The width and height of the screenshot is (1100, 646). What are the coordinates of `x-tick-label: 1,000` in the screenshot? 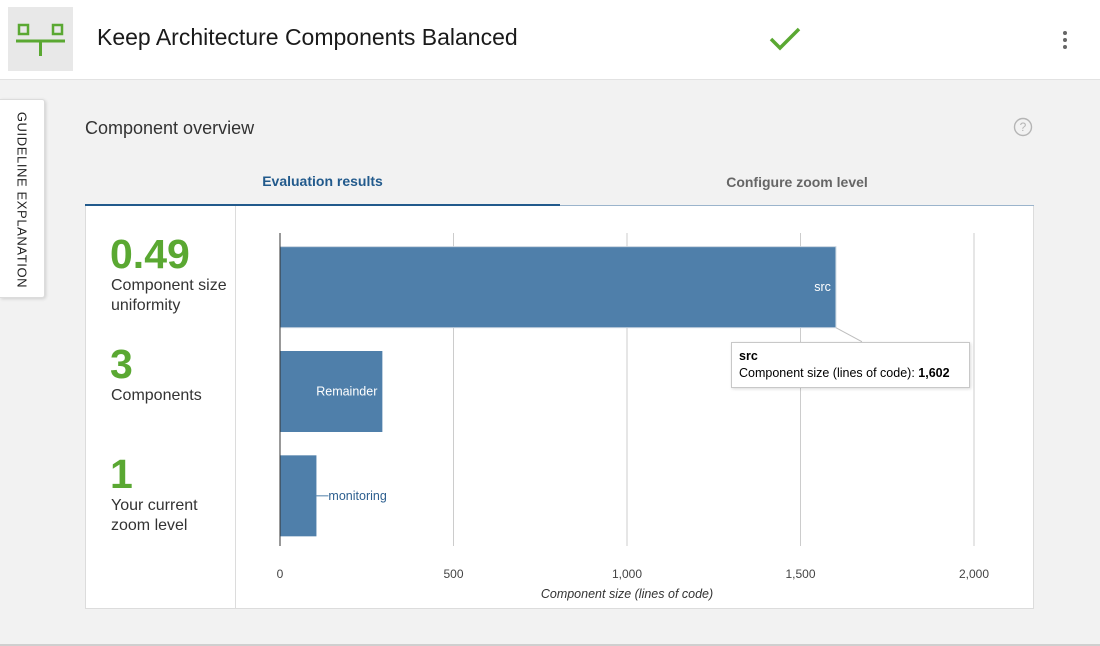 It's located at (627, 574).